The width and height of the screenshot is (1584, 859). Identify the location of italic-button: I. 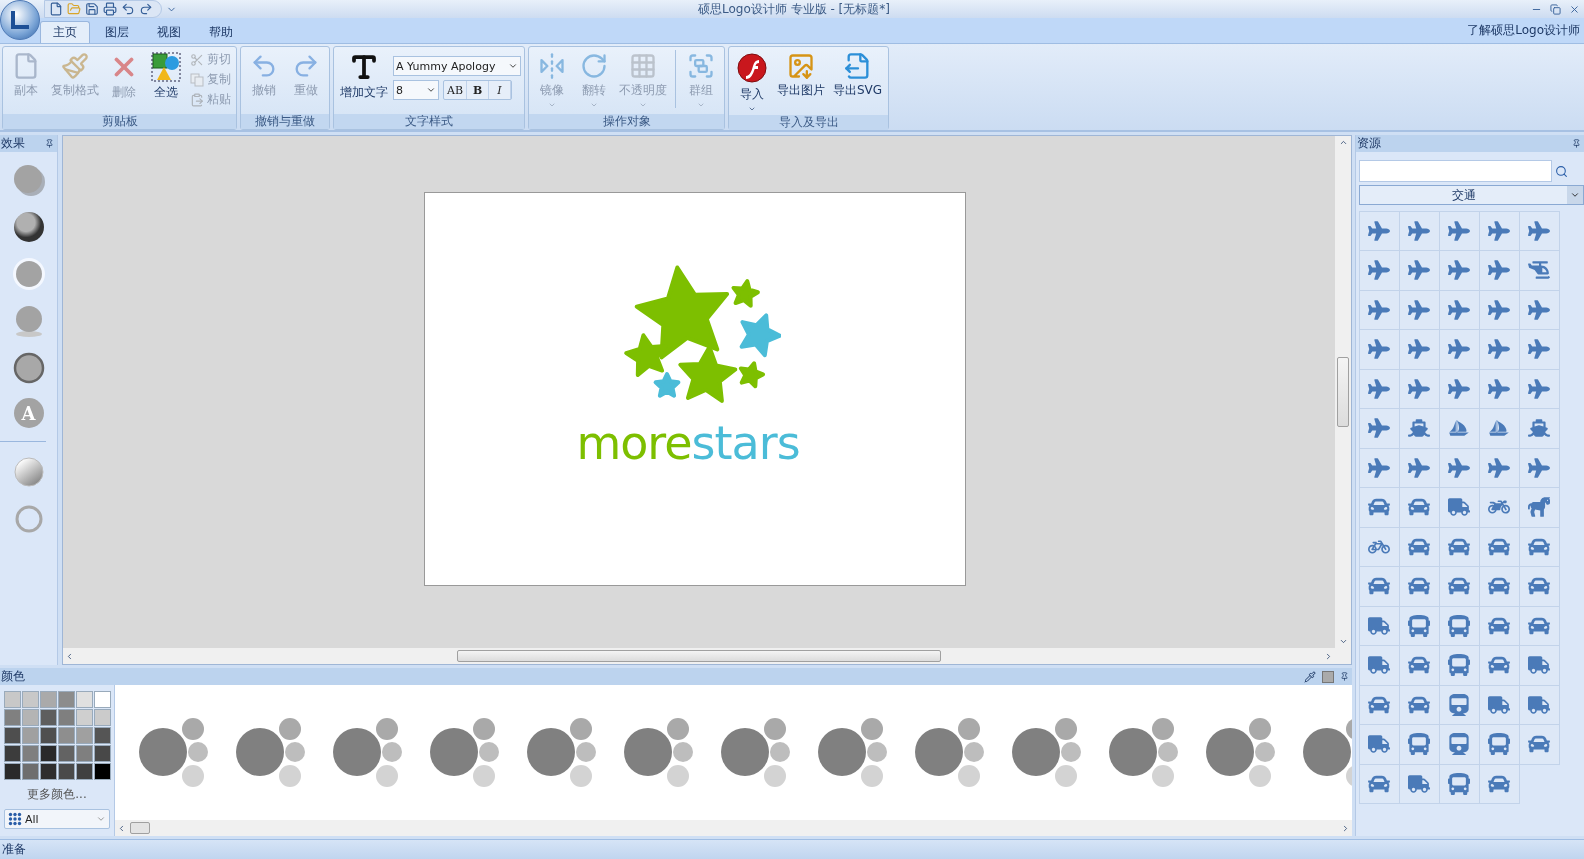
(500, 90).